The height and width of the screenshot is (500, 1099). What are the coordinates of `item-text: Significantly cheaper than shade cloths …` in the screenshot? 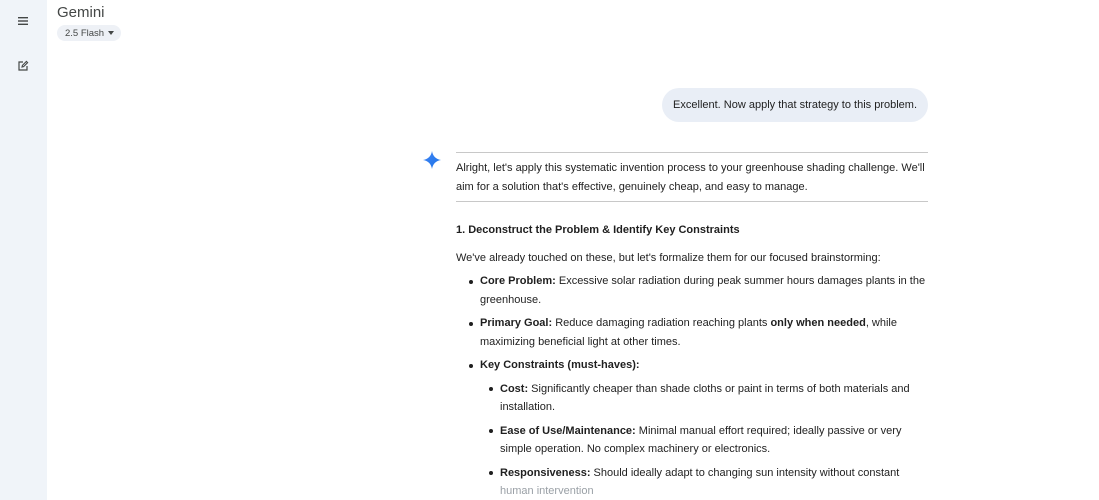 It's located at (705, 398).